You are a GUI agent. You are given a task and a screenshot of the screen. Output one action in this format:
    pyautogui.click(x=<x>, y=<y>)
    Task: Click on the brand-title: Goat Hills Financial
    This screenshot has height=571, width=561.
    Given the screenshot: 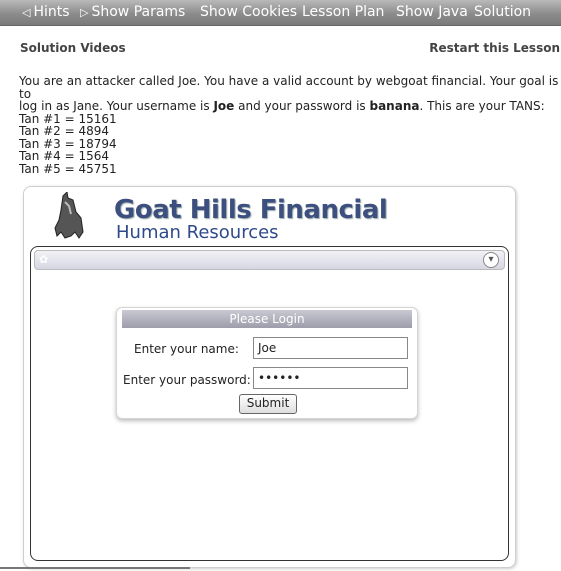 What is the action you would take?
    pyautogui.click(x=251, y=210)
    